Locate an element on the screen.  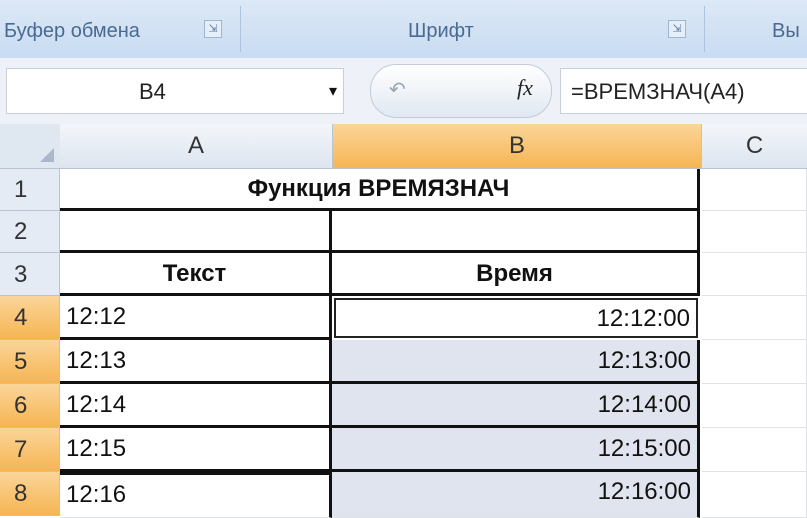
text-cell: 12:16 is located at coordinates (196, 495).